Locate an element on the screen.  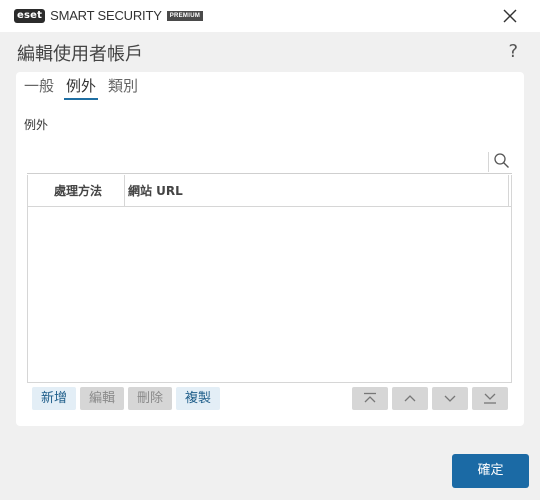
section-label: 例外 is located at coordinates (36, 125).